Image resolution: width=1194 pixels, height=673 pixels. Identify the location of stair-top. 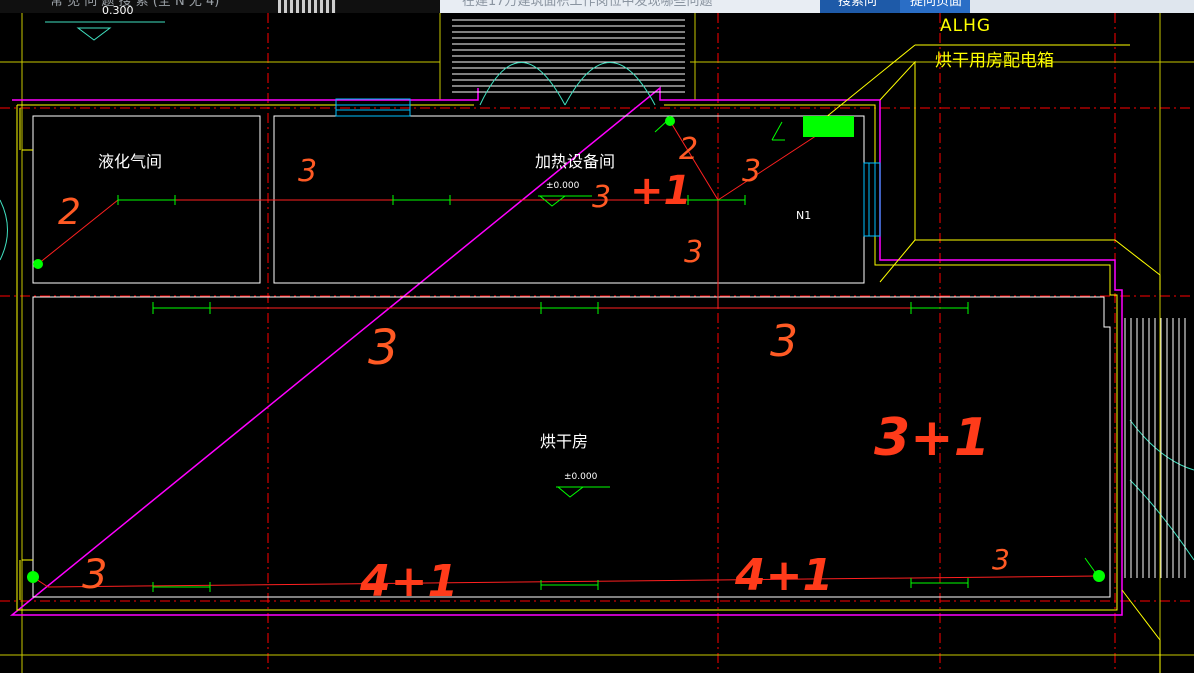
(568, 56).